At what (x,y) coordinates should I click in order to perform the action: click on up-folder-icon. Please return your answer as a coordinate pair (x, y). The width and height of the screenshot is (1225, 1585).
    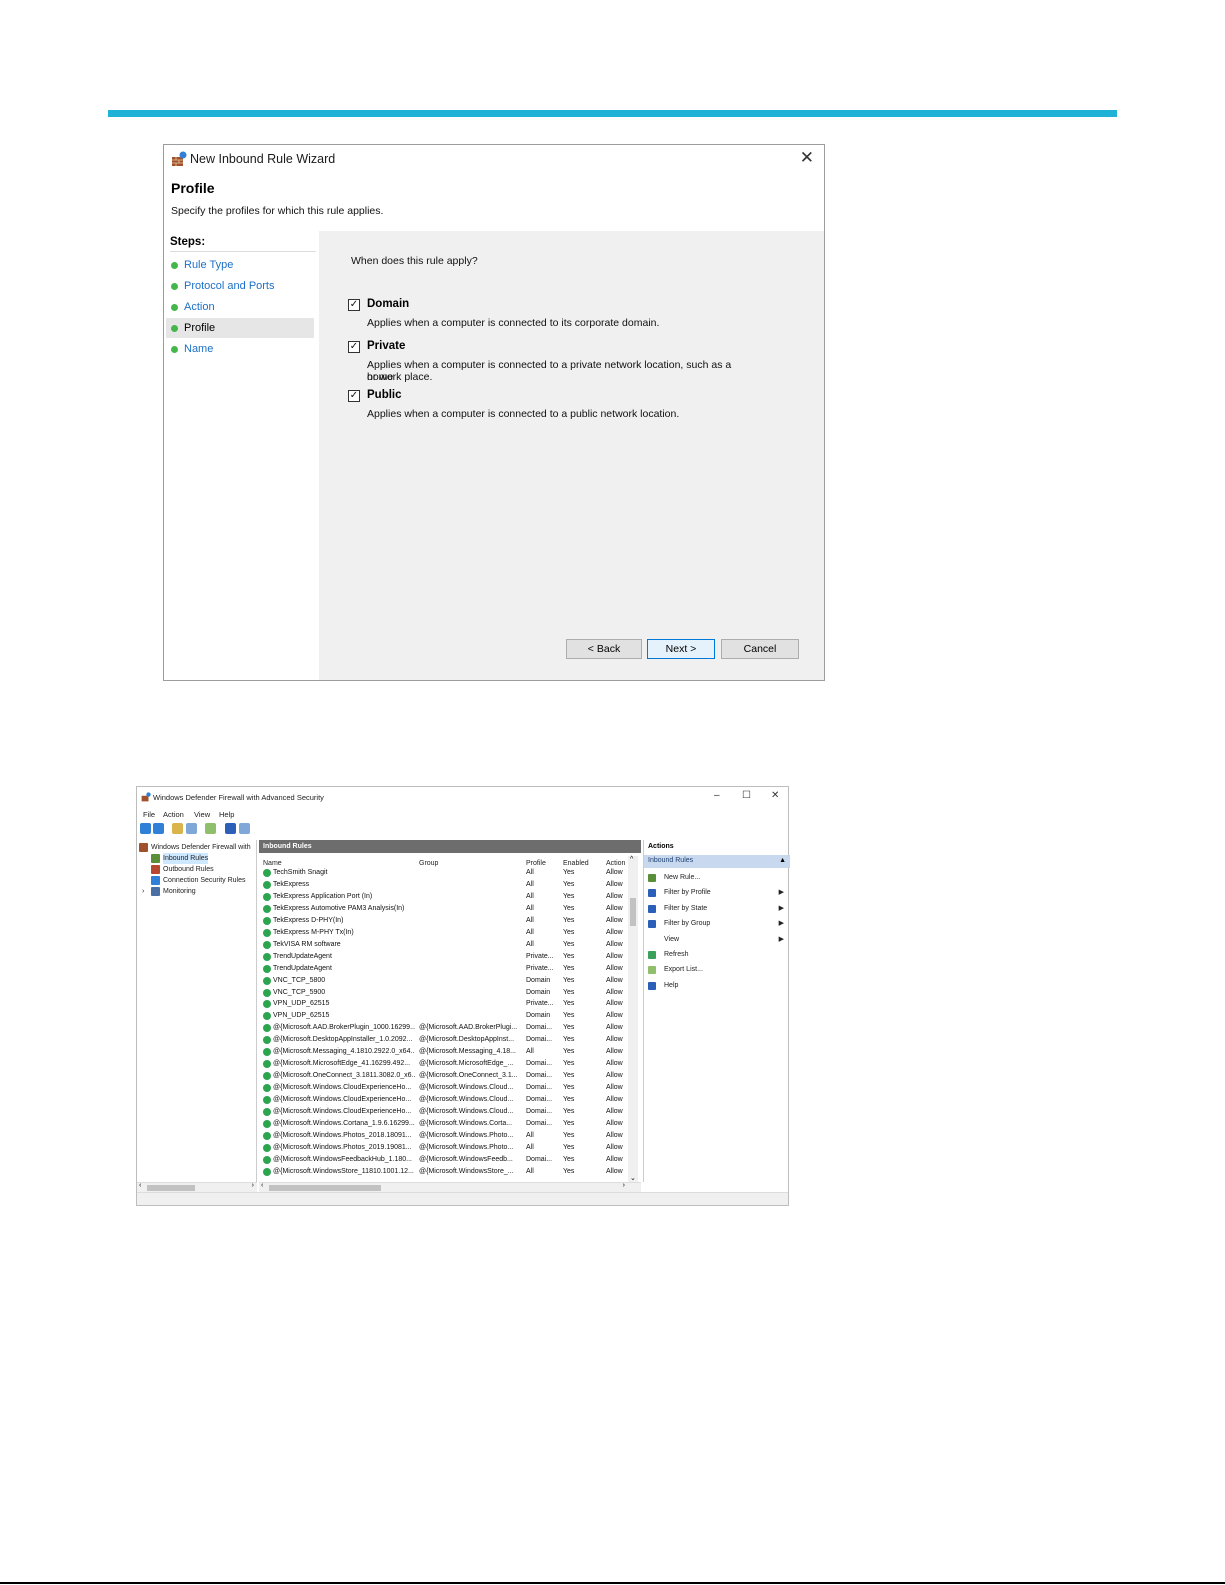
    Looking at the image, I should click on (177, 828).